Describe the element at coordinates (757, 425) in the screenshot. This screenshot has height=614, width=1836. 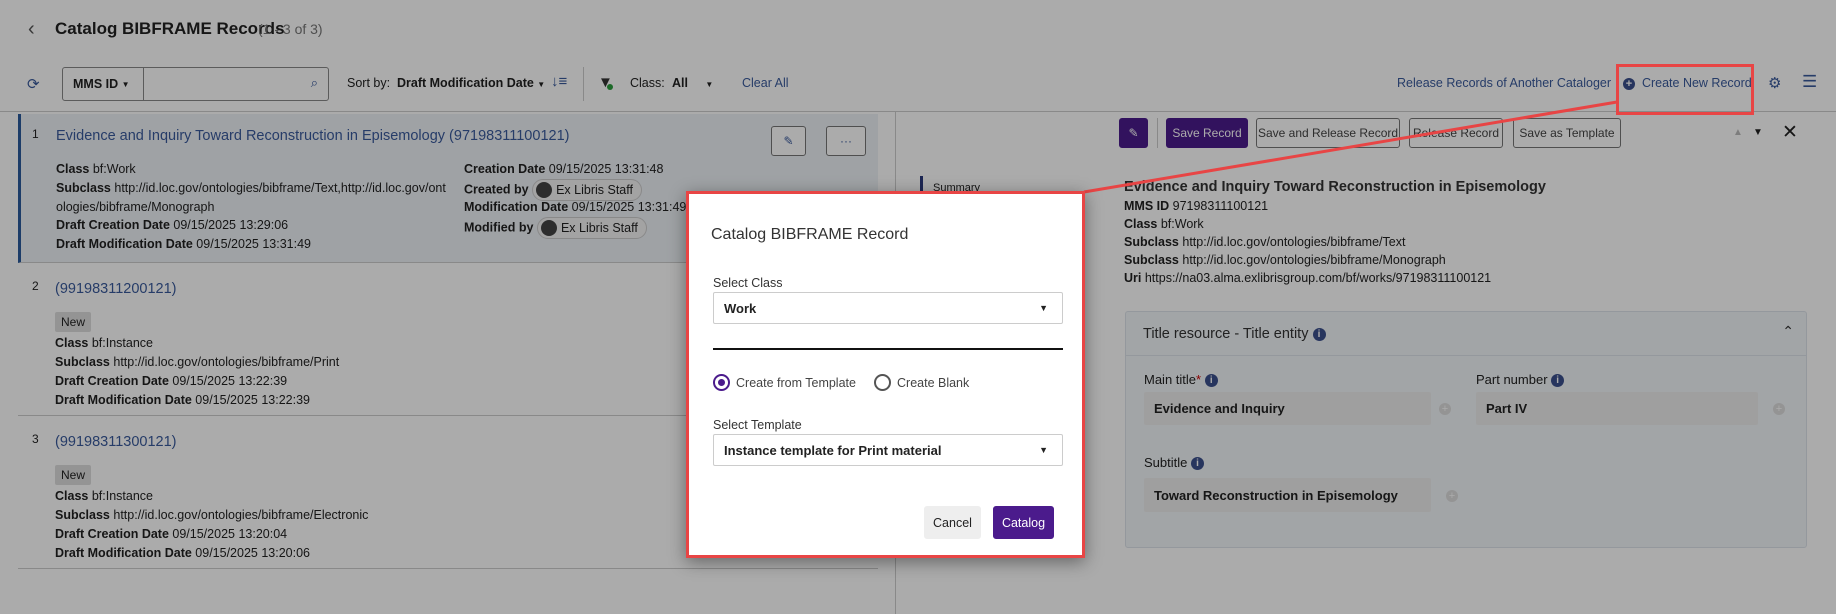
I see `select-template-label: Select Template` at that location.